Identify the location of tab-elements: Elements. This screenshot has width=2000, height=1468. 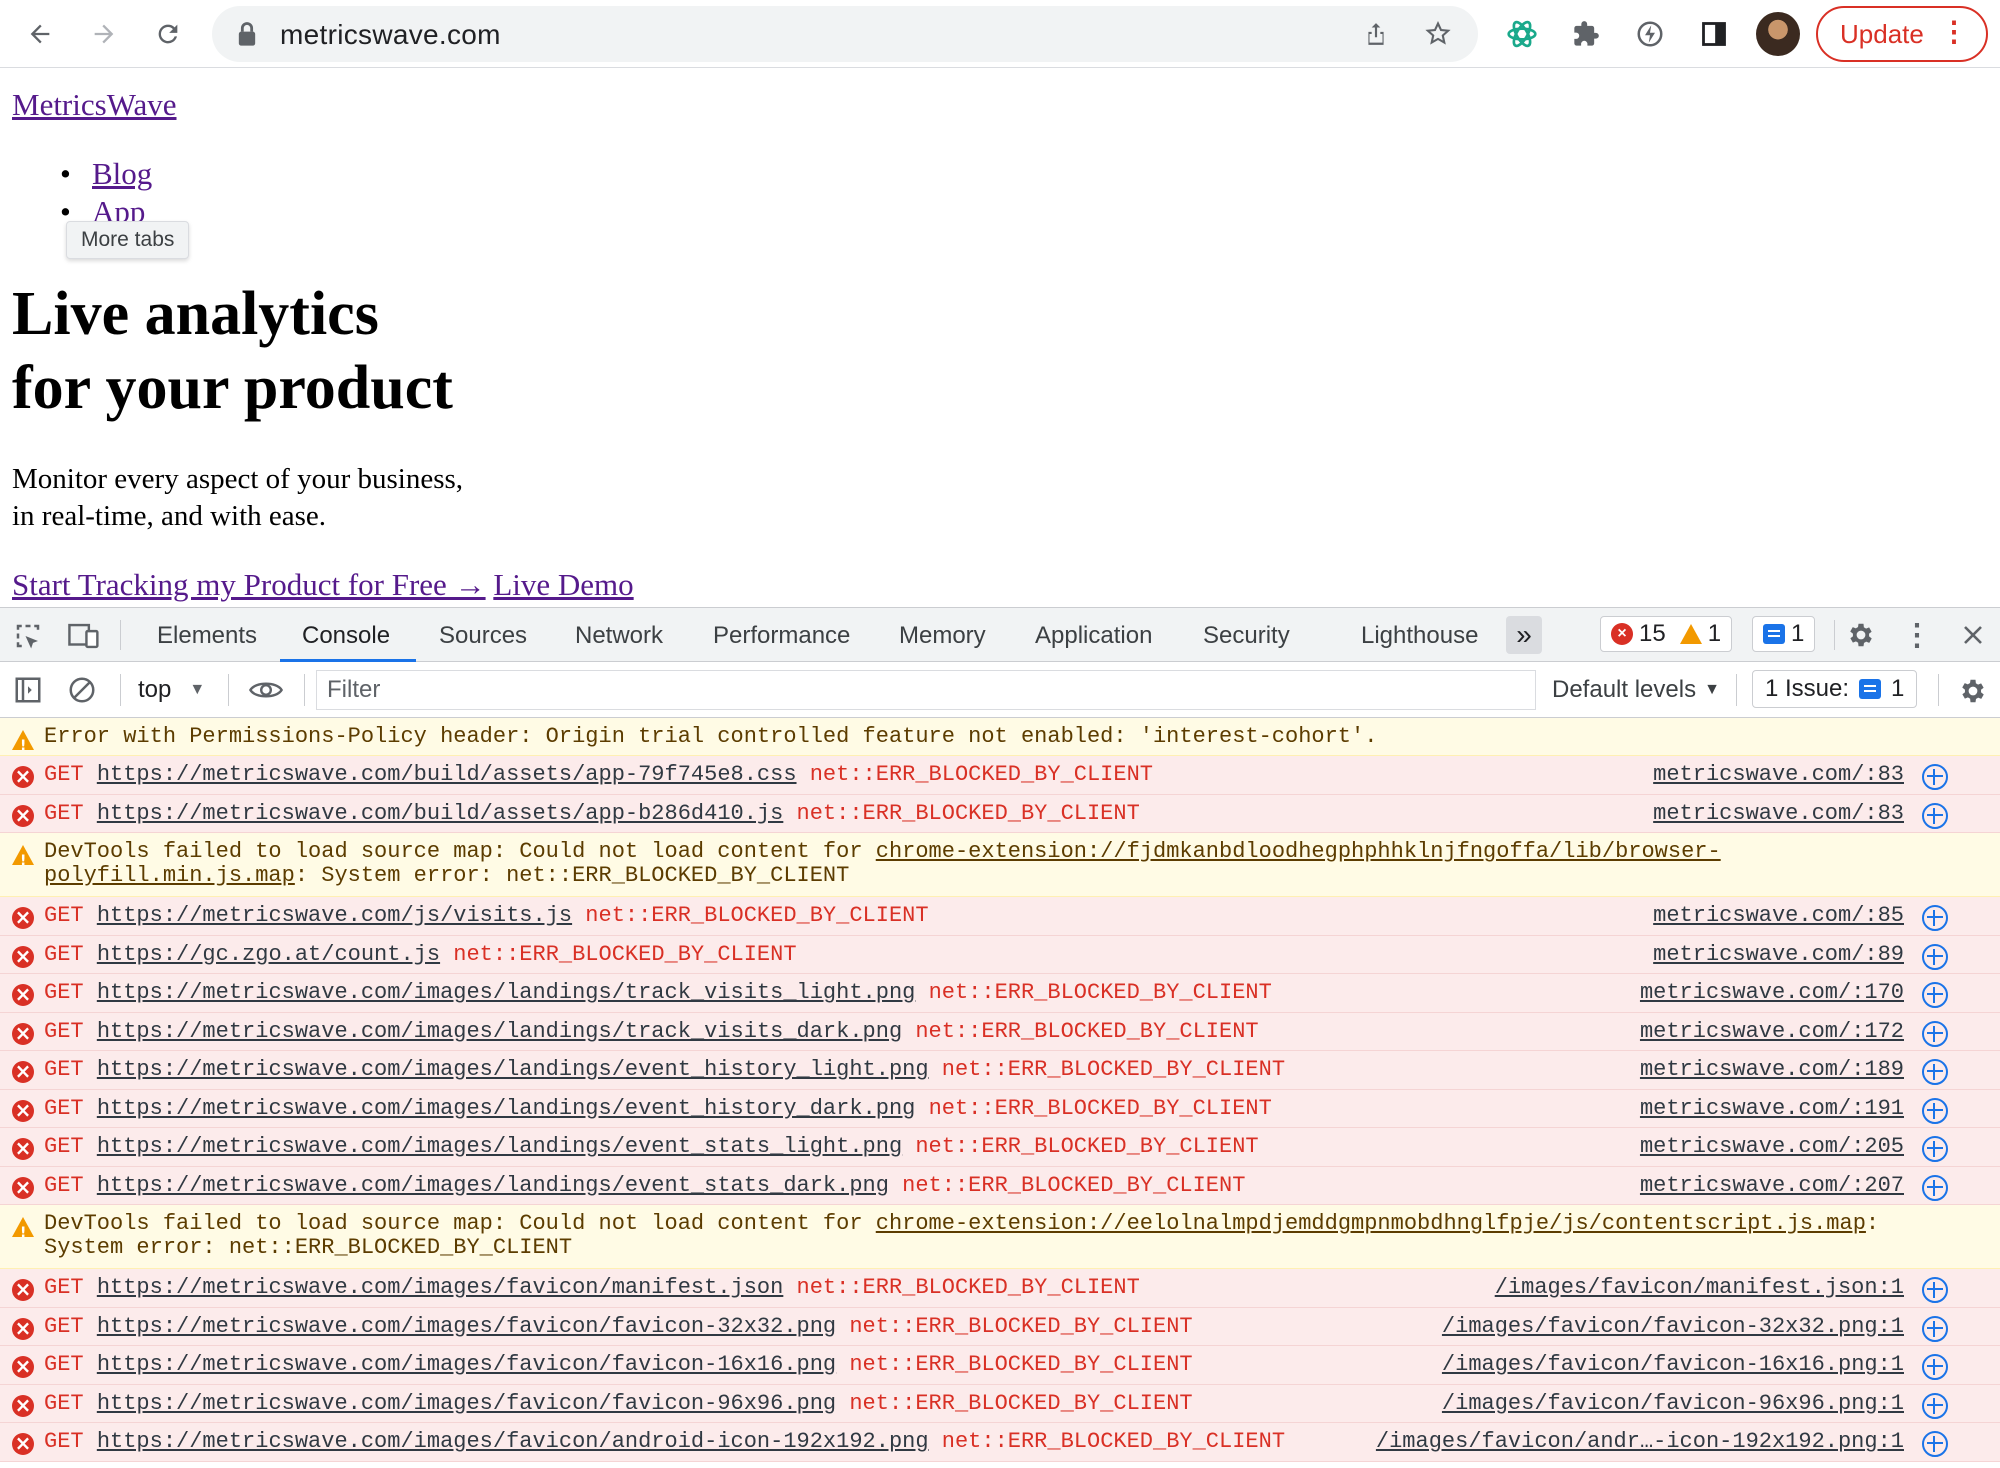
(207, 636).